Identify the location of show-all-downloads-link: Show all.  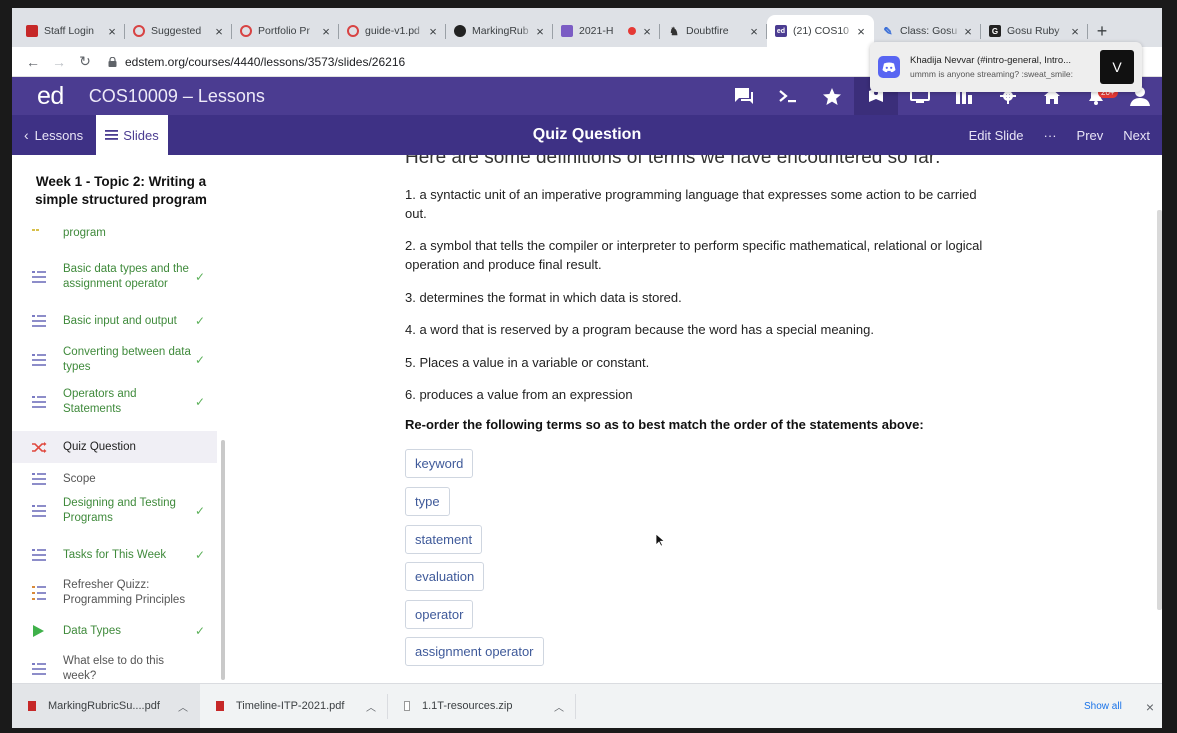
(1103, 706).